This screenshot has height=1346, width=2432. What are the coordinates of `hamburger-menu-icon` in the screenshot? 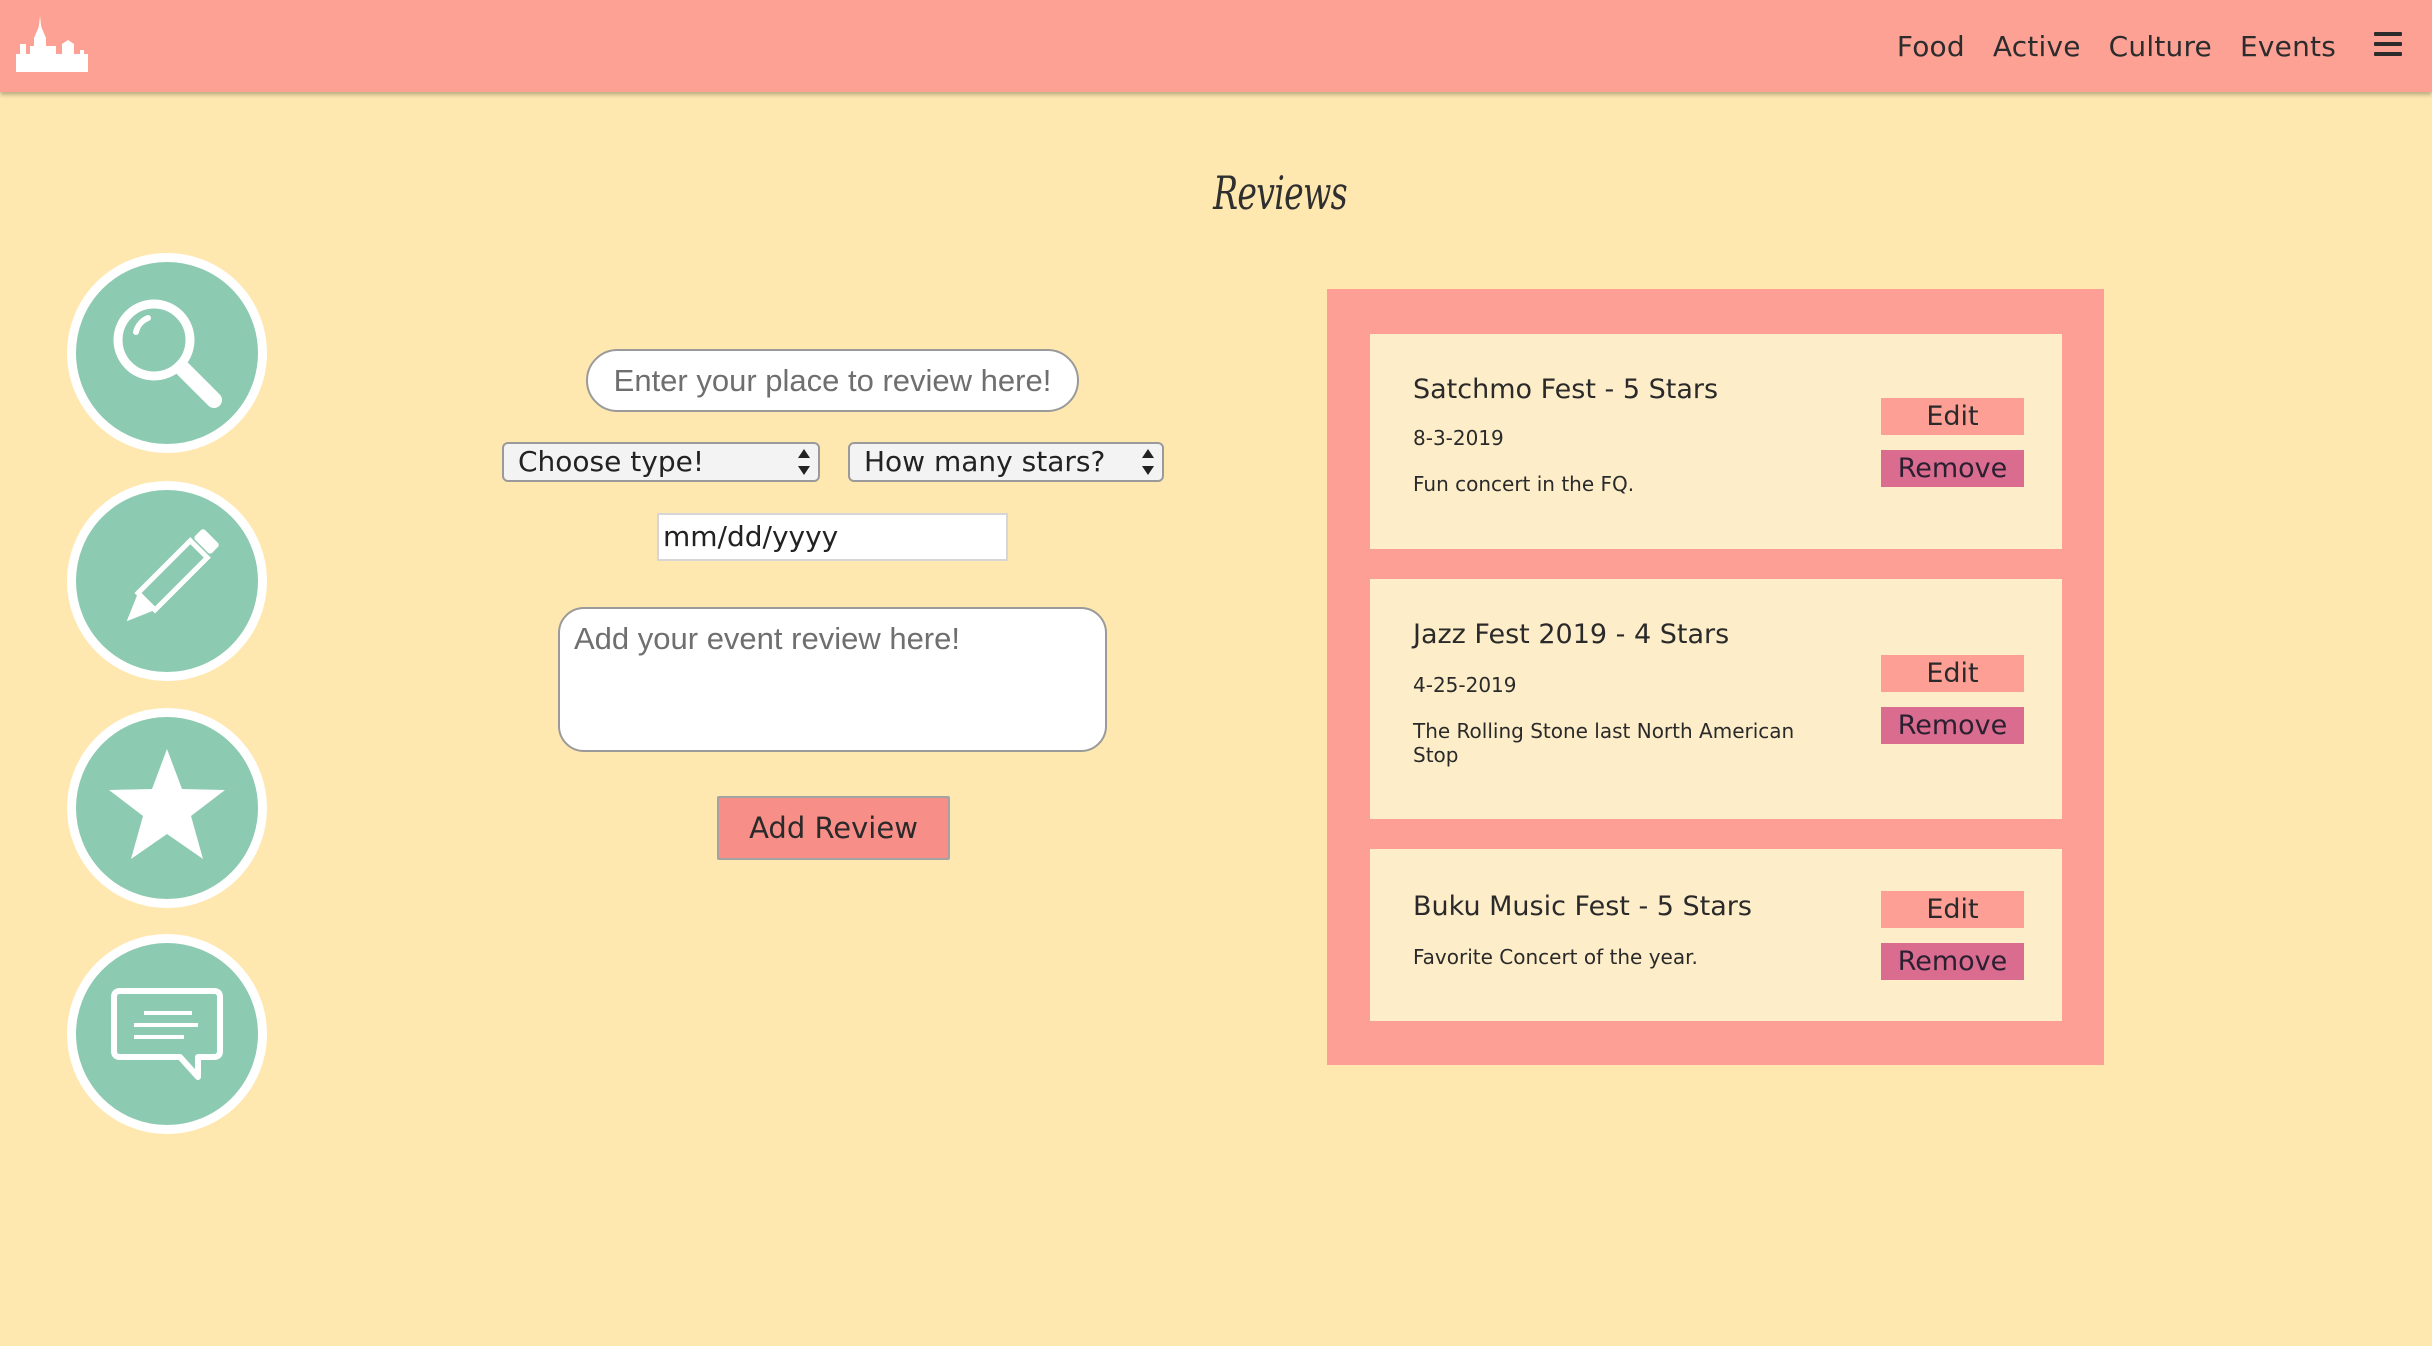 It's located at (2388, 45).